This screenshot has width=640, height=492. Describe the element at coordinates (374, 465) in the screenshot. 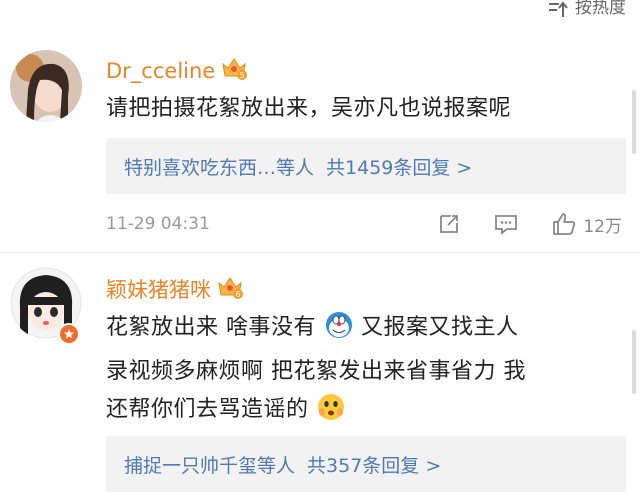

I see `reply-count-link: 共357条回复 >` at that location.